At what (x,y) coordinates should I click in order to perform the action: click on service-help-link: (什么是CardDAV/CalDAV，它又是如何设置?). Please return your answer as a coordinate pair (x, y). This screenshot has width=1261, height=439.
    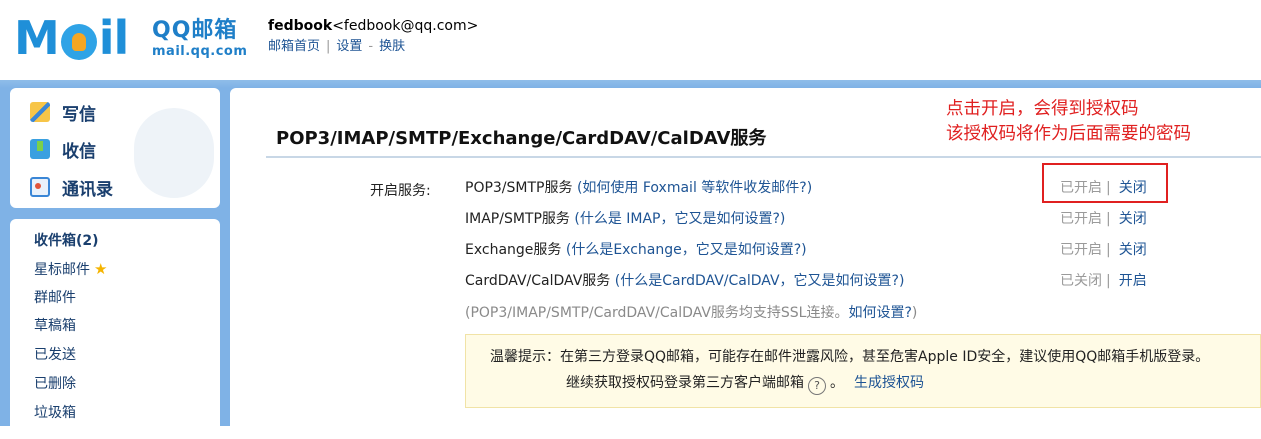
    Looking at the image, I should click on (760, 281).